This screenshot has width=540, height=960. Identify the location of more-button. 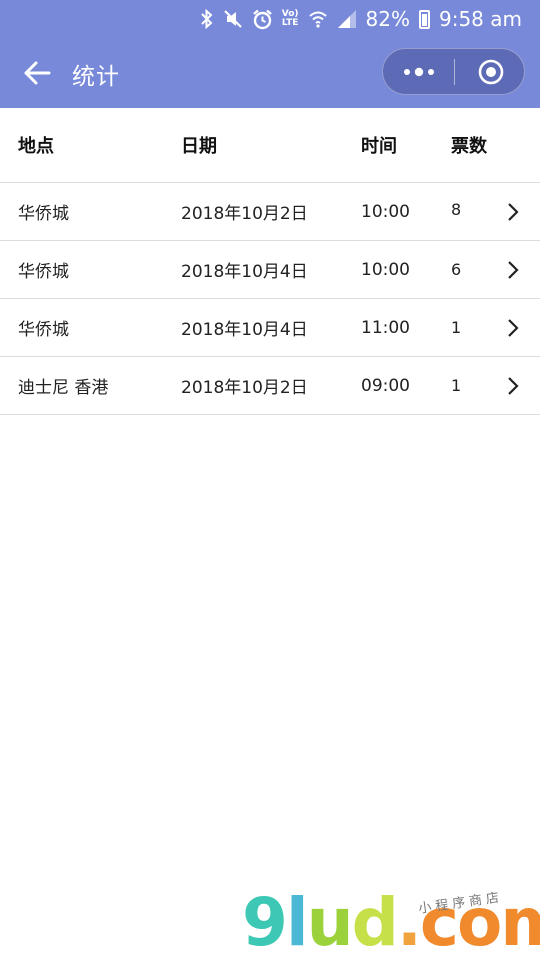
(418, 71).